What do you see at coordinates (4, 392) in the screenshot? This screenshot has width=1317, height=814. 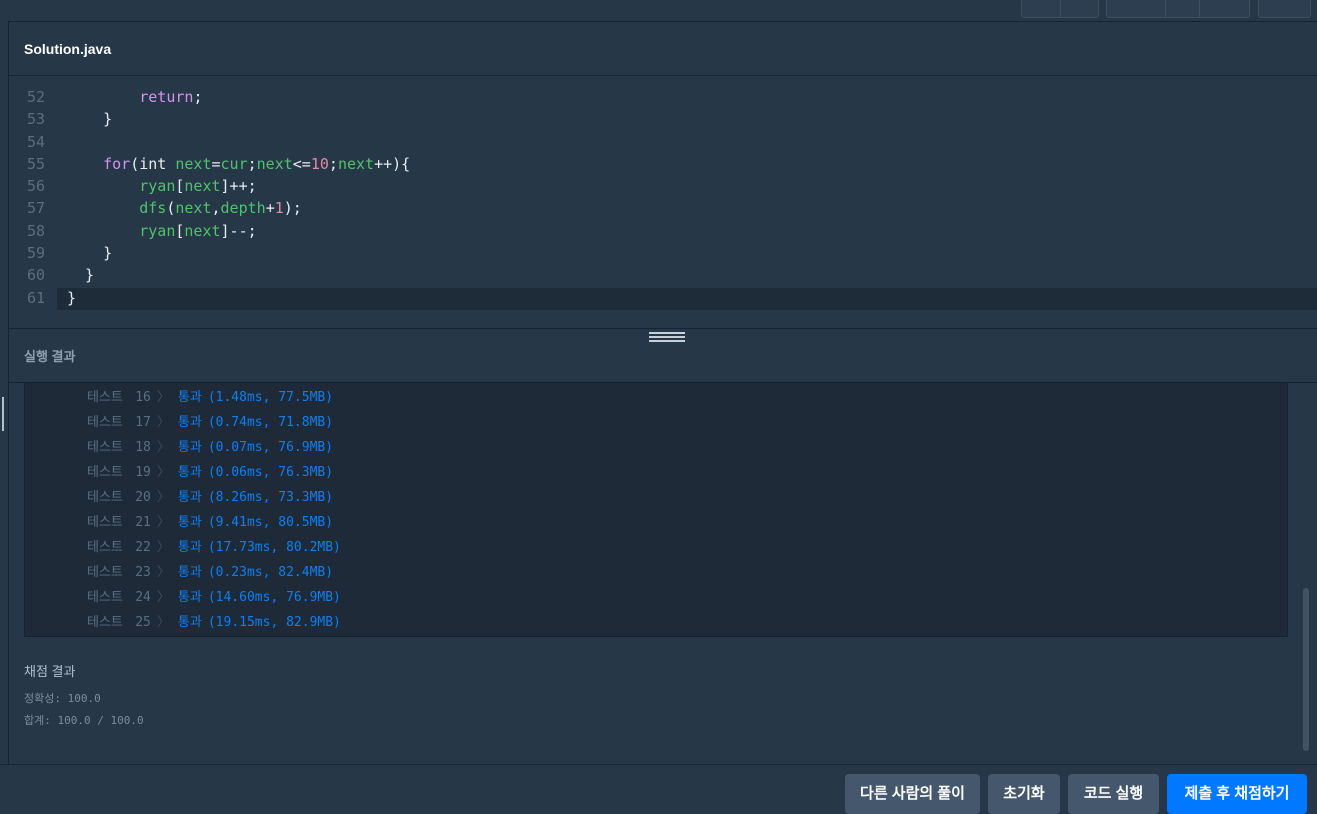 I see `left-gutter` at bounding box center [4, 392].